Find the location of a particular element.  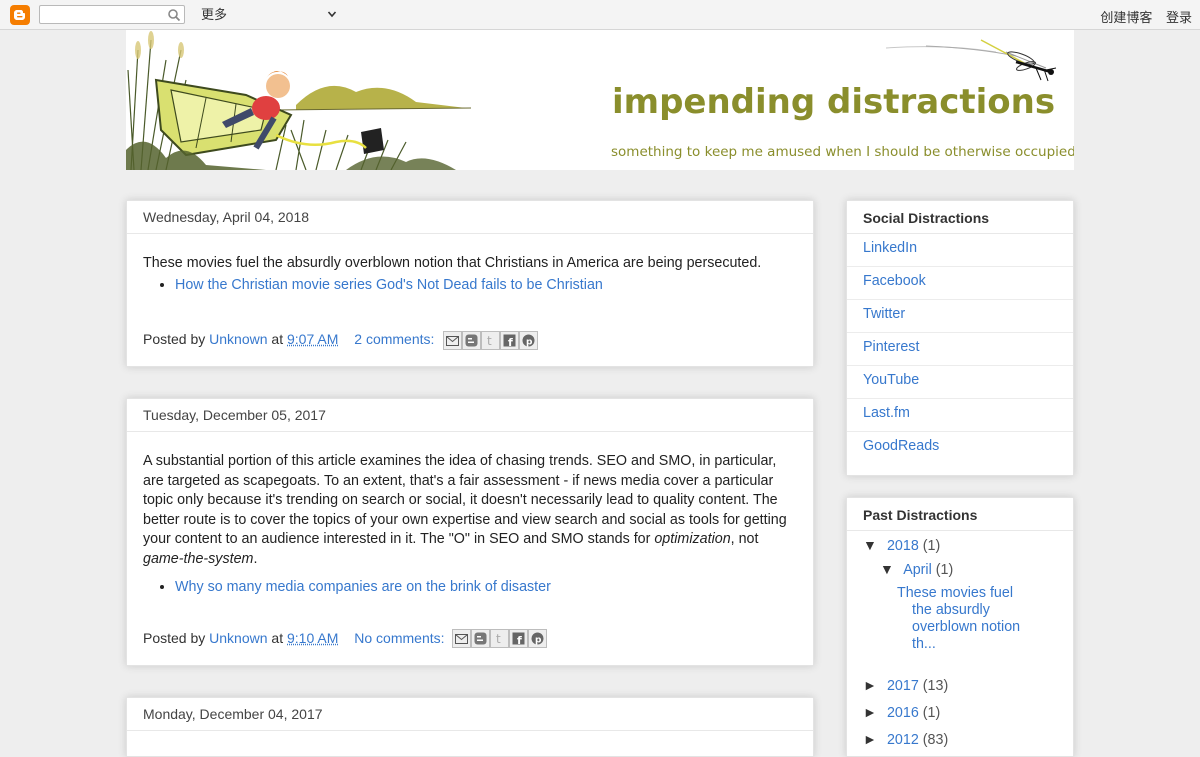

social-link-item: LinkedIn is located at coordinates (960, 250).